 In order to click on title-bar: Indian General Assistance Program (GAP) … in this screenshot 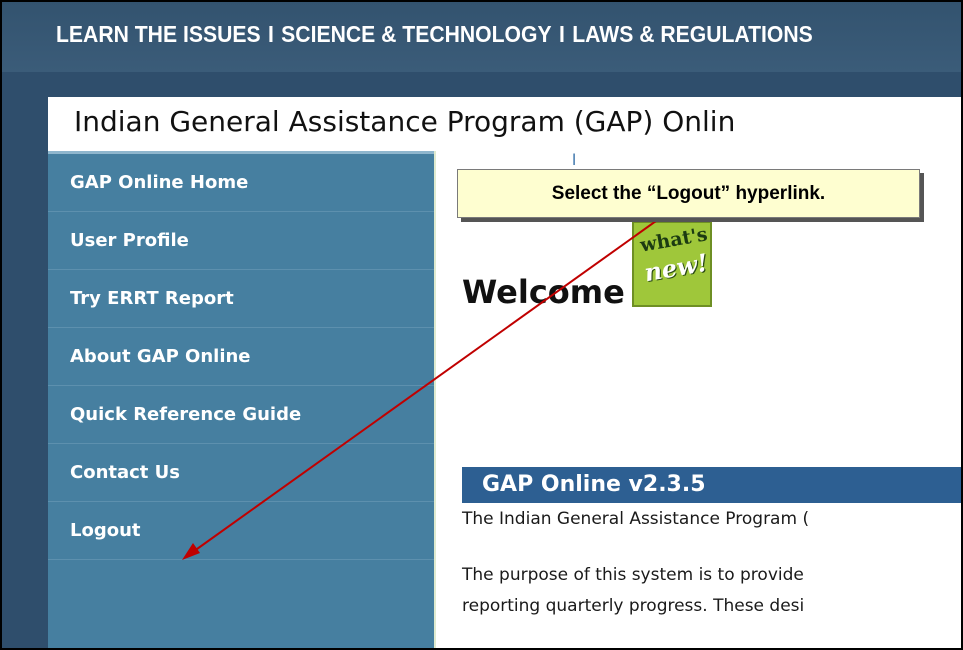, I will do `click(504, 124)`.